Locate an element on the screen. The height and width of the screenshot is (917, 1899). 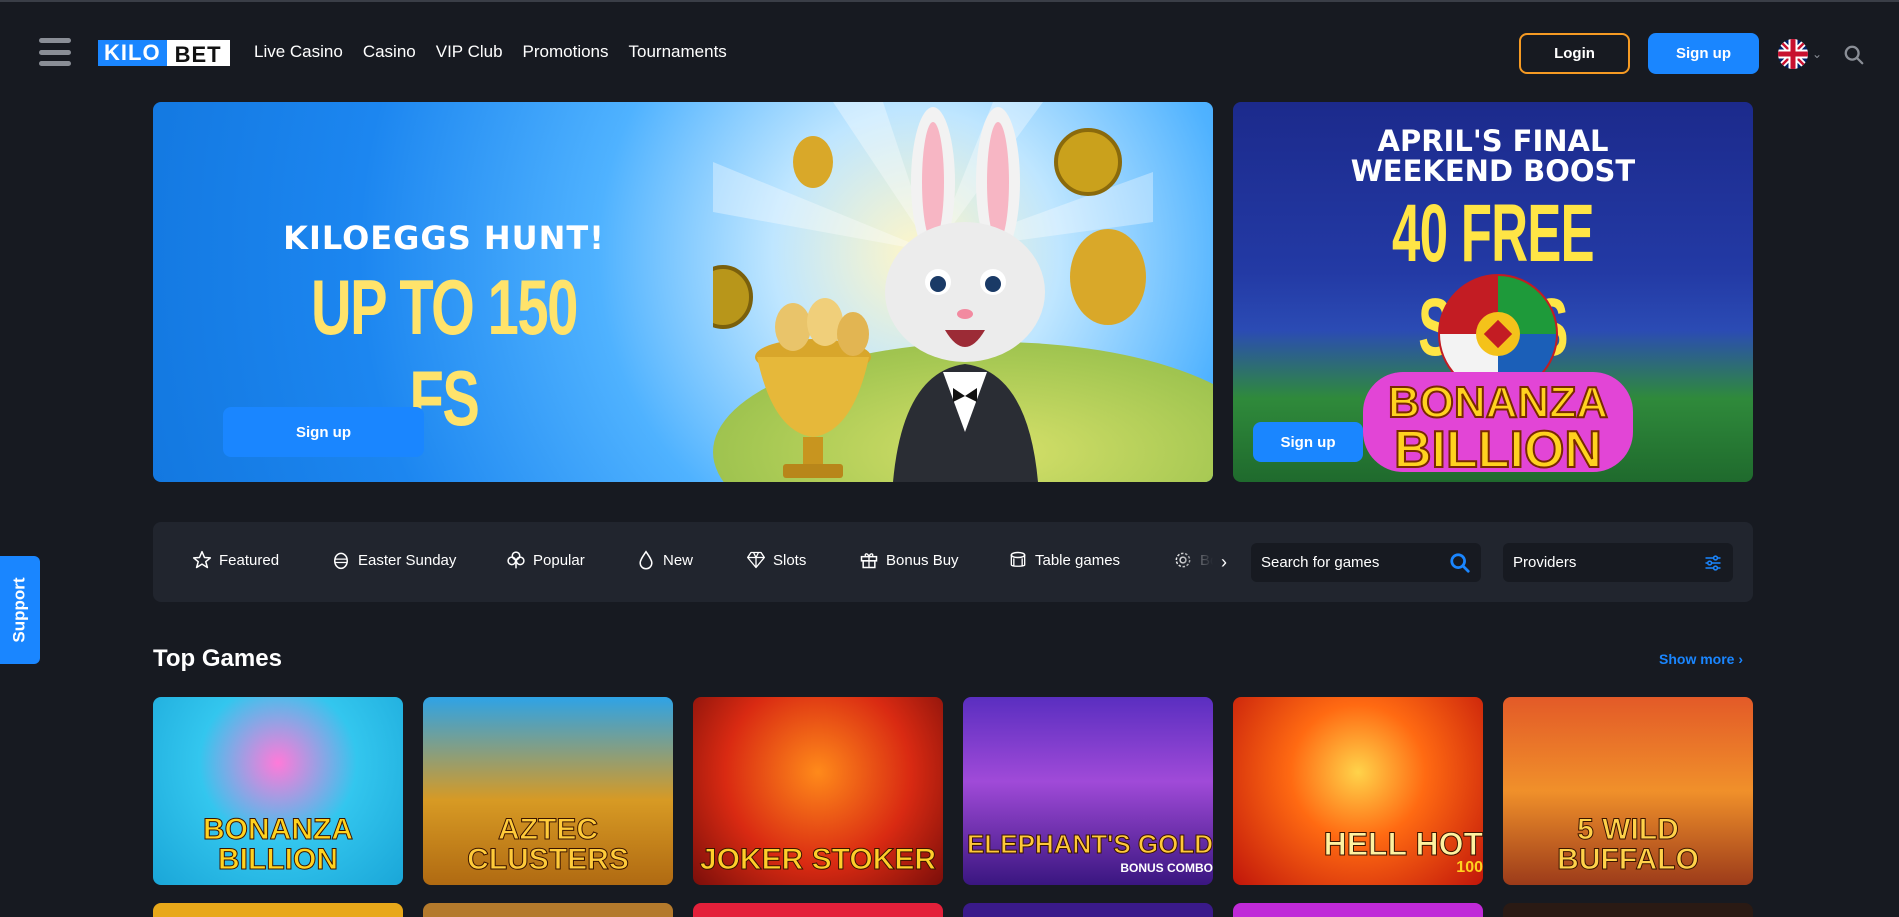
category-label: Popular is located at coordinates (559, 560).